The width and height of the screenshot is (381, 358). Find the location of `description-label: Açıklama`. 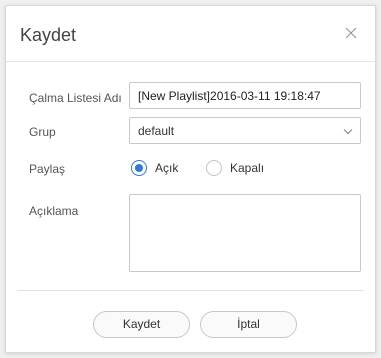

description-label: Açıklama is located at coordinates (54, 211).